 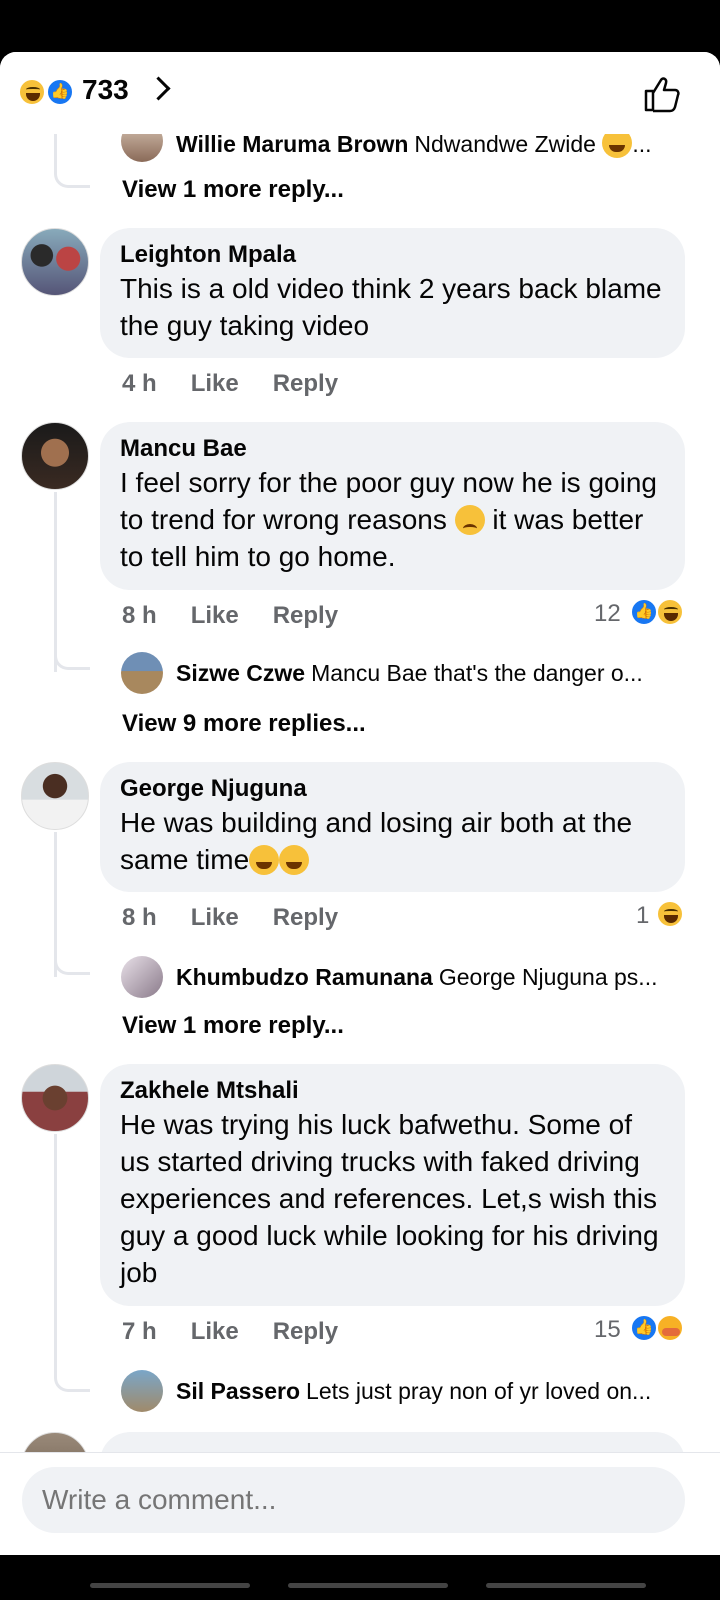 What do you see at coordinates (292, 144) in the screenshot?
I see `reply-author: Willie Maruma Brown` at bounding box center [292, 144].